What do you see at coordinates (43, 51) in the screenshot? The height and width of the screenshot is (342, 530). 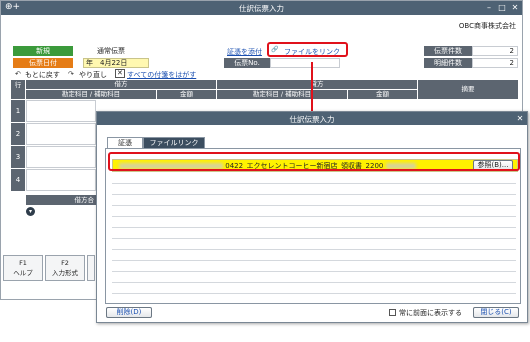 I see `new-label: 新規` at bounding box center [43, 51].